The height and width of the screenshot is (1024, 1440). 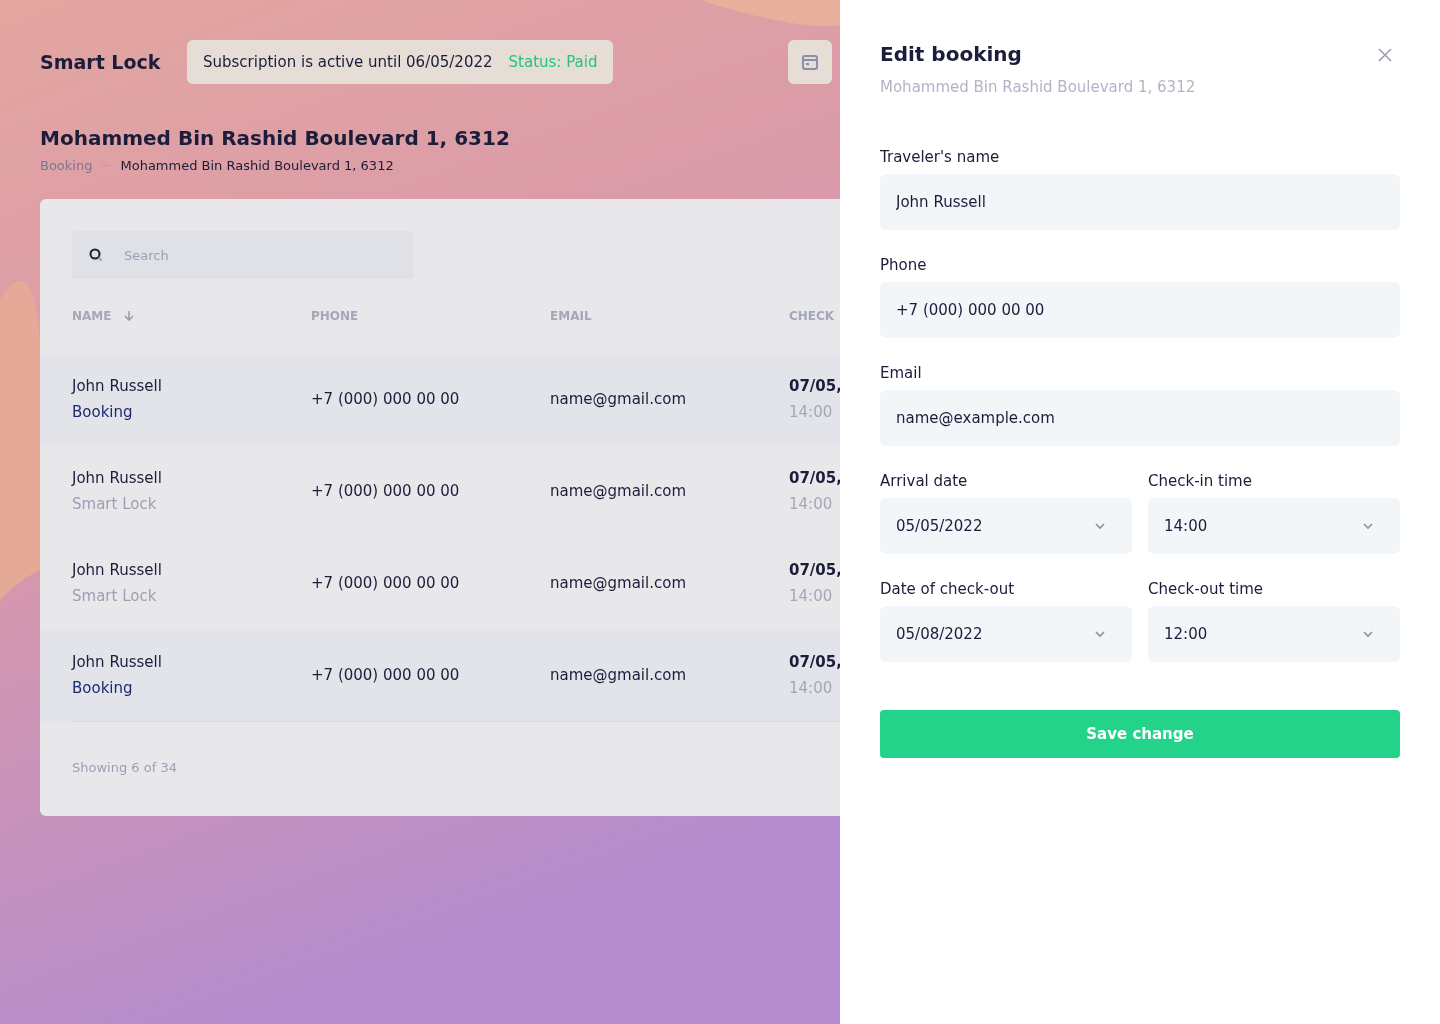 I want to click on input-field: name@example.com, so click(x=1140, y=418).